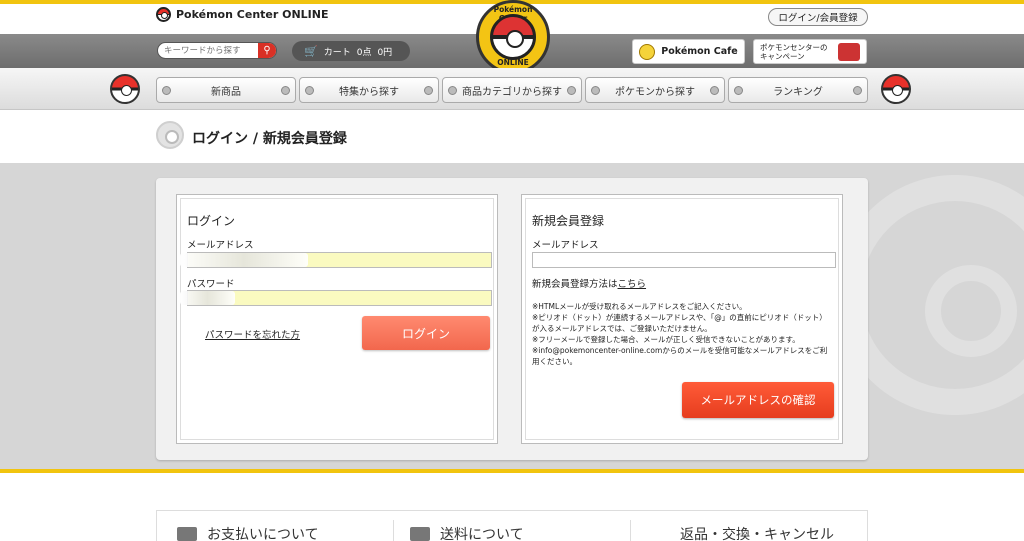  I want to click on footer-shipping: 送料について, so click(467, 532).